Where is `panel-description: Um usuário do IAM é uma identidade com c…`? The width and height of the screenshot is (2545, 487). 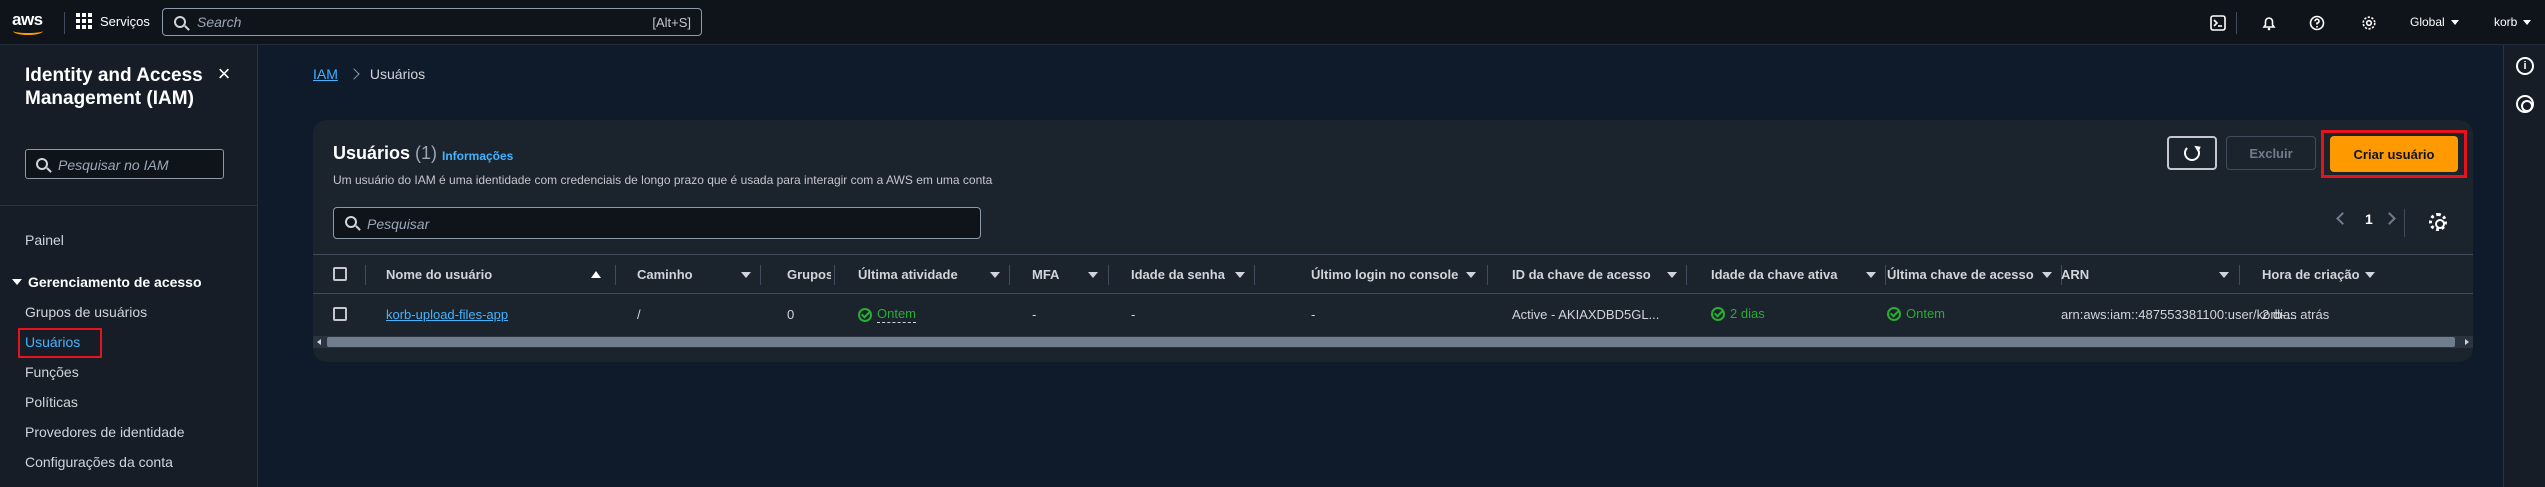 panel-description: Um usuário do IAM é uma identidade com c… is located at coordinates (663, 180).